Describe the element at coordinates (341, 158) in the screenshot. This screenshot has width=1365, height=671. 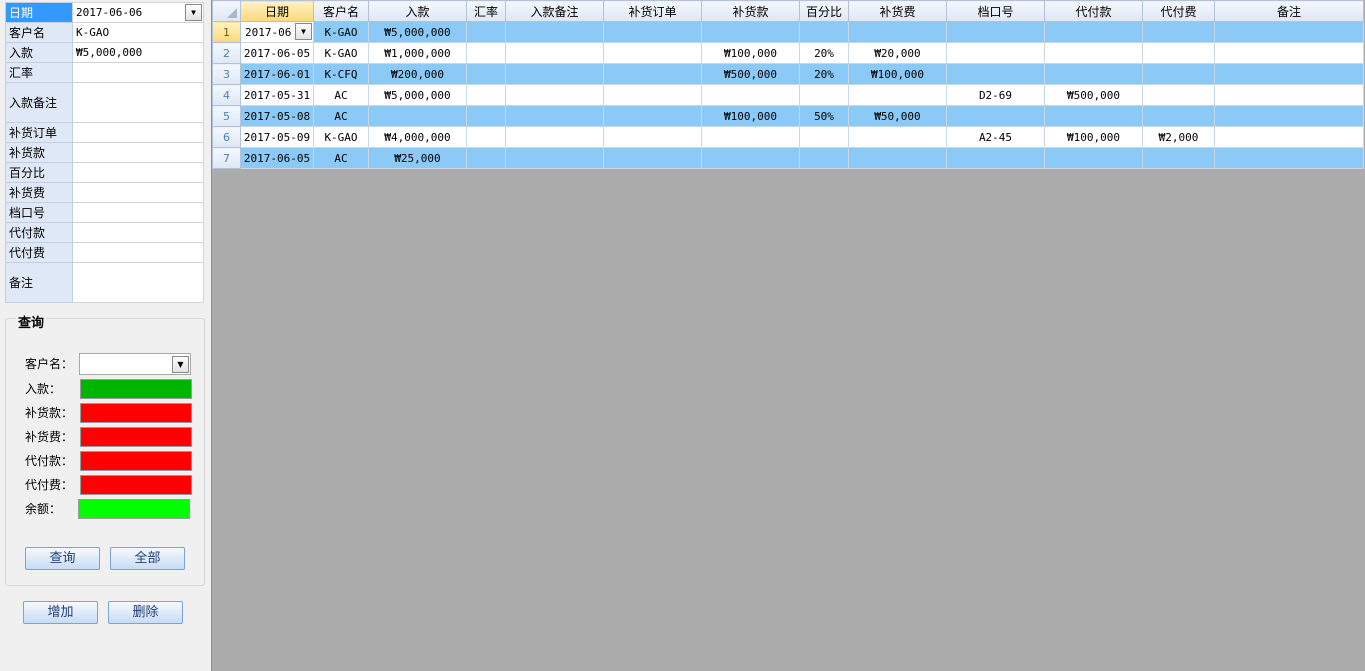
I see `table-cell: AC` at that location.